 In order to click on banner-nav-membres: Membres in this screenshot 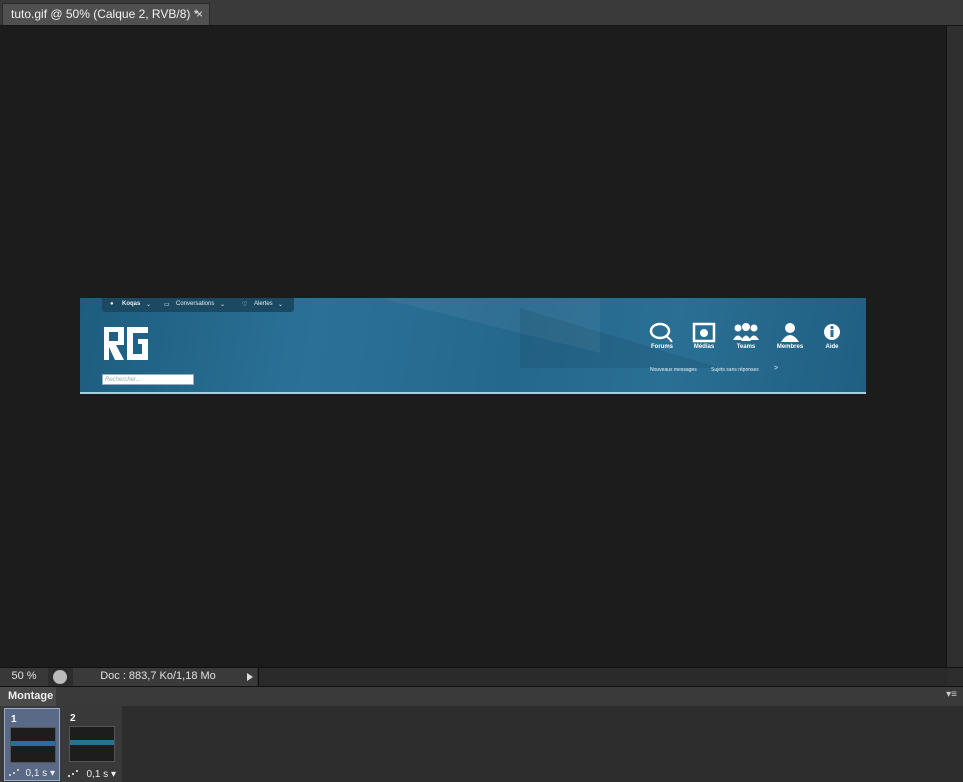, I will do `click(790, 336)`.